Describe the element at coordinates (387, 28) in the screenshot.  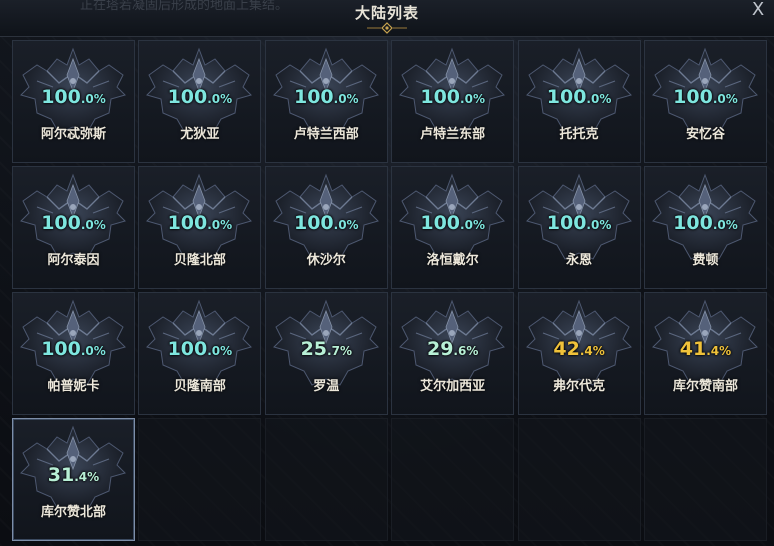
I see `title-ornament-icon` at that location.